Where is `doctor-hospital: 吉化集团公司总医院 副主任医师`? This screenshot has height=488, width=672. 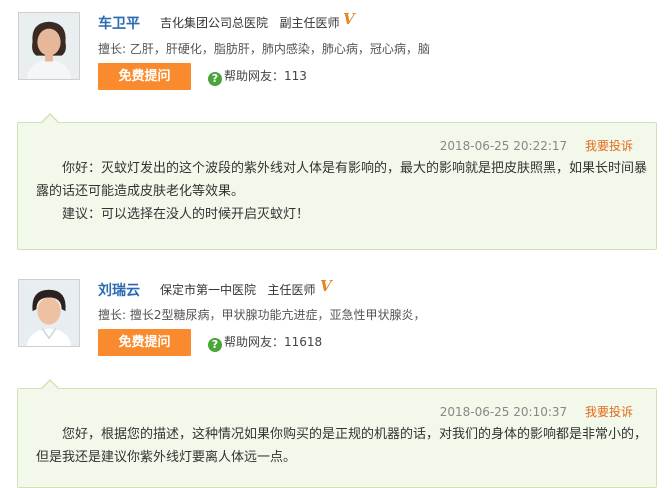
doctor-hospital: 吉化集团公司总医院 副主任医师 is located at coordinates (249, 22).